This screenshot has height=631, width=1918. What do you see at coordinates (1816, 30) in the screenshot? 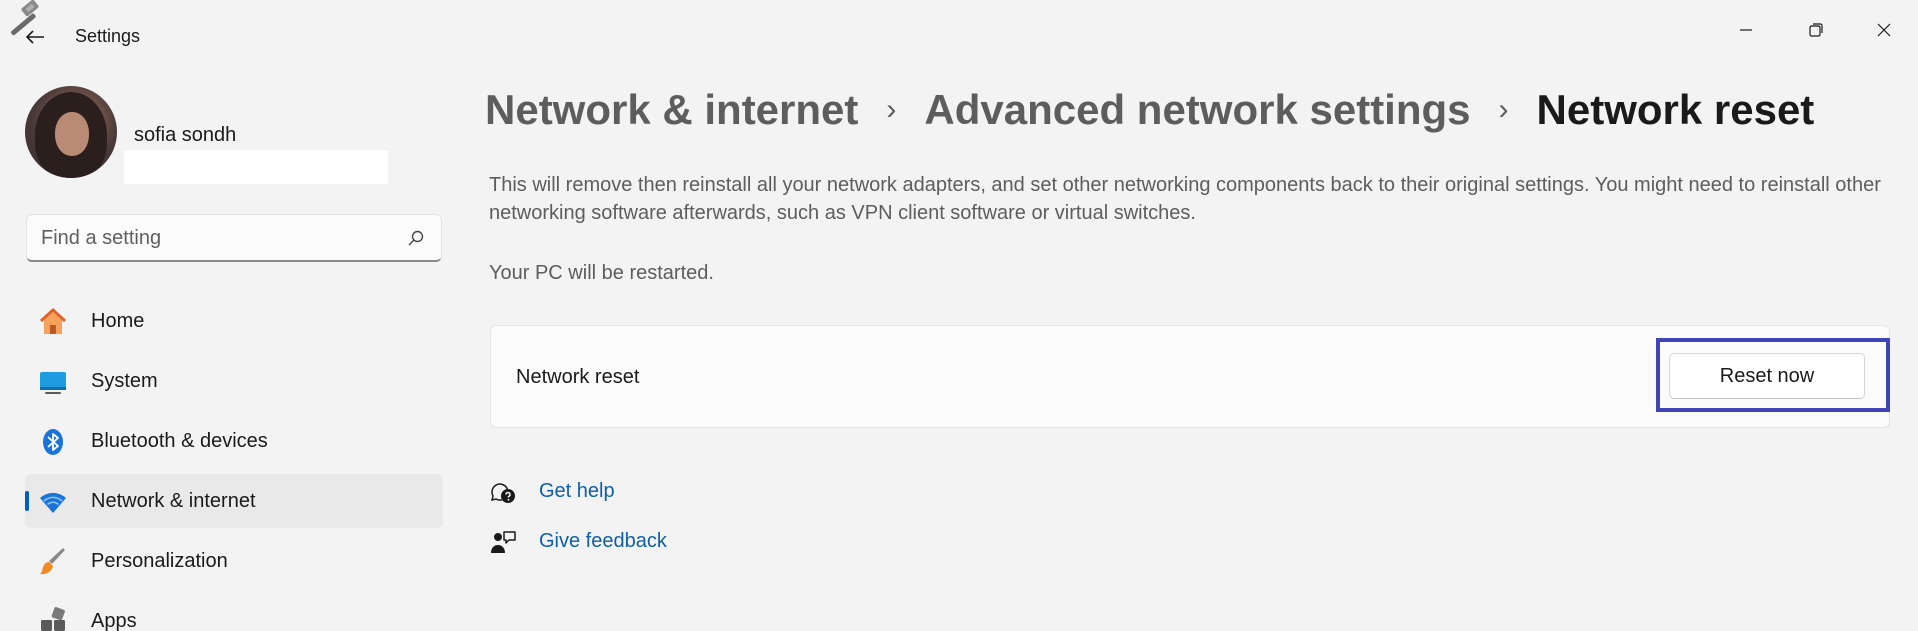
I see `restore-icon` at bounding box center [1816, 30].